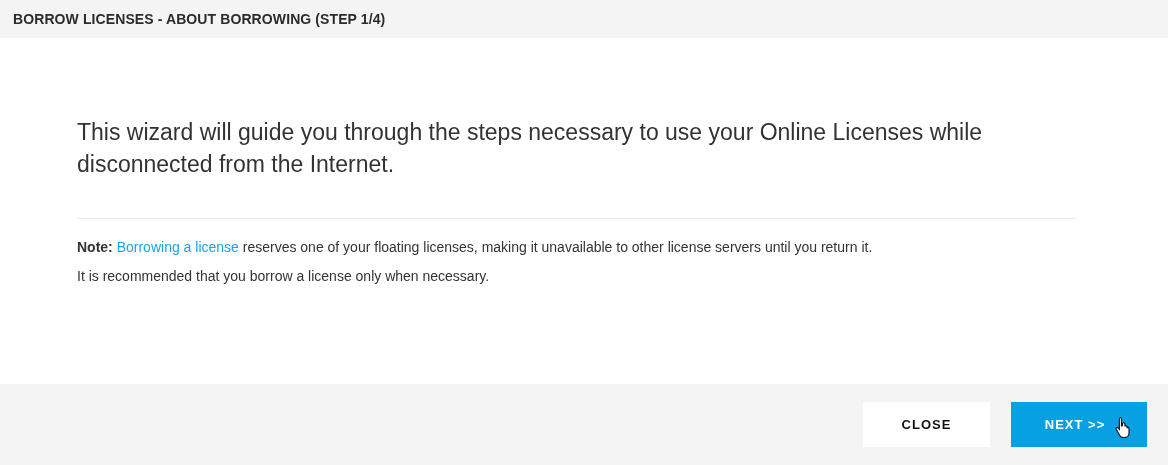 The image size is (1168, 465). Describe the element at coordinates (284, 276) in the screenshot. I see `recommendation-text: It is recommended that you borrow a license only when necessary.` at that location.